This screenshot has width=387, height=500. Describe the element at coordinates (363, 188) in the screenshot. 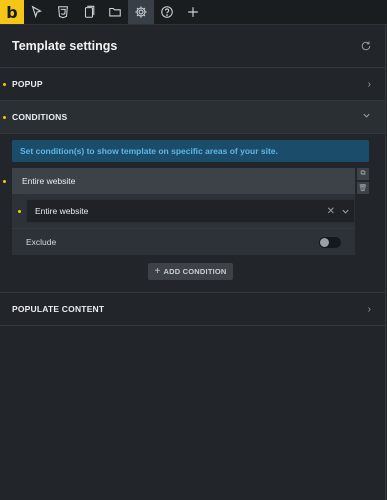

I see `trash-icon: 🗑` at that location.